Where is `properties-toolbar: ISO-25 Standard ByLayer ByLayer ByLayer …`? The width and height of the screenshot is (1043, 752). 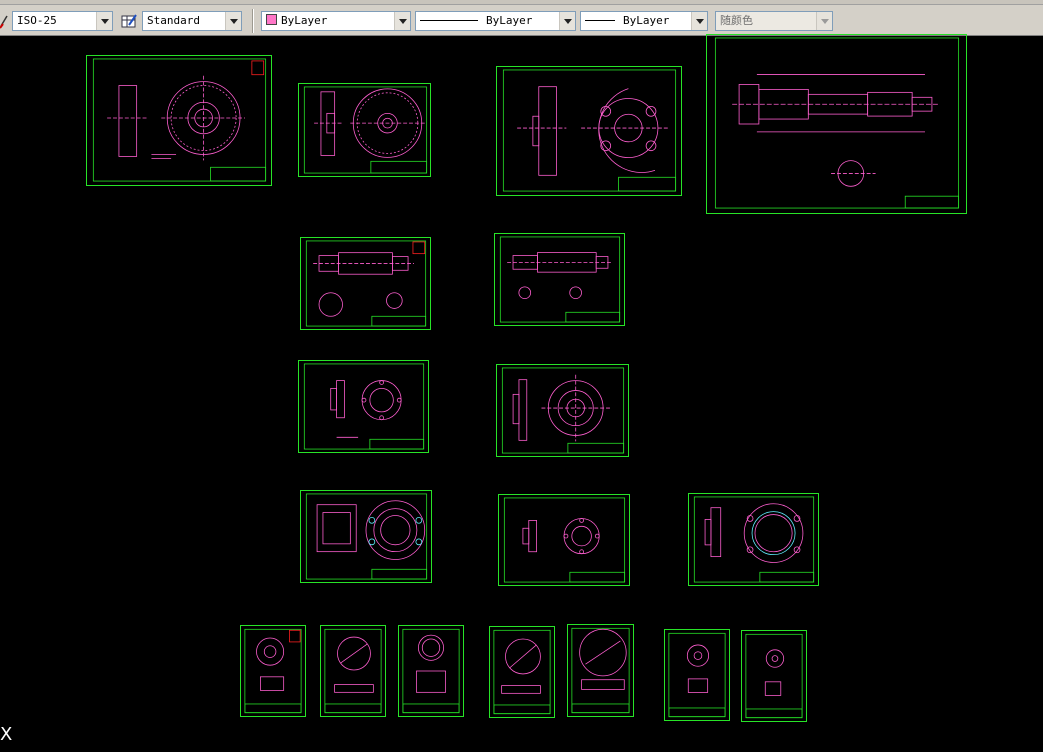 properties-toolbar: ISO-25 Standard ByLayer ByLayer ByLayer … is located at coordinates (521, 18).